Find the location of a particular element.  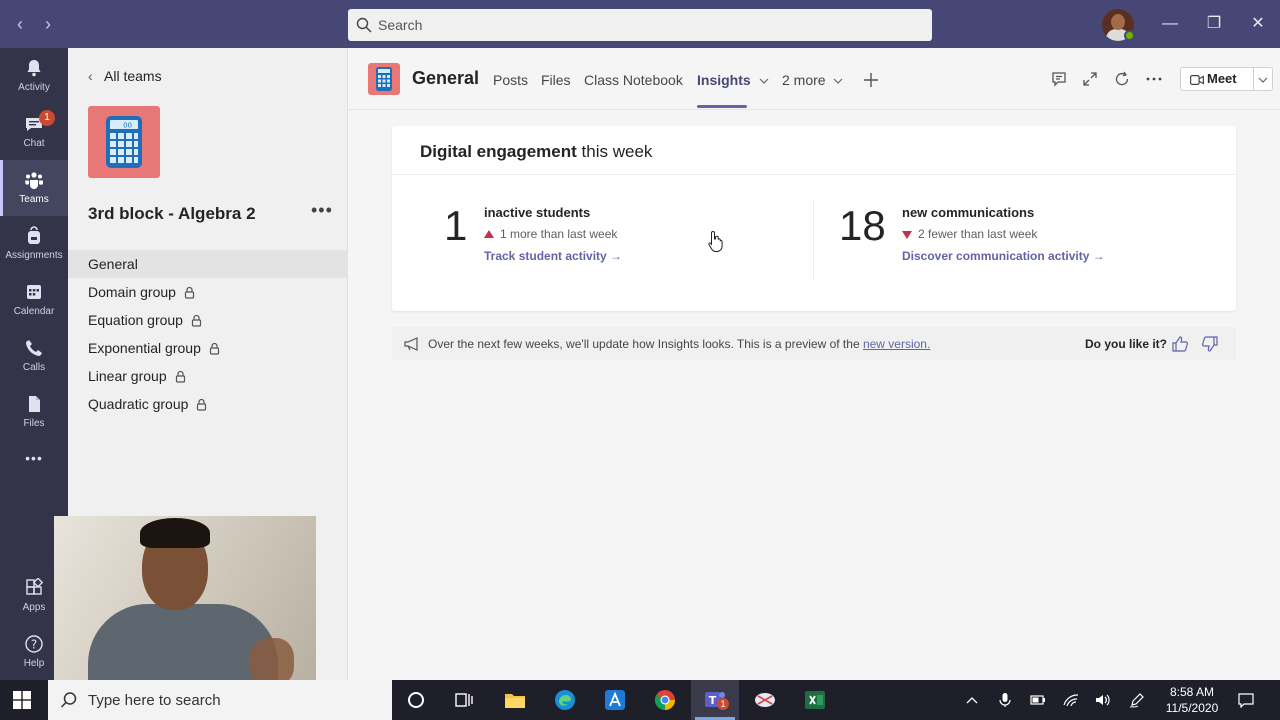

calculator-icon: 00 is located at coordinates (124, 142).